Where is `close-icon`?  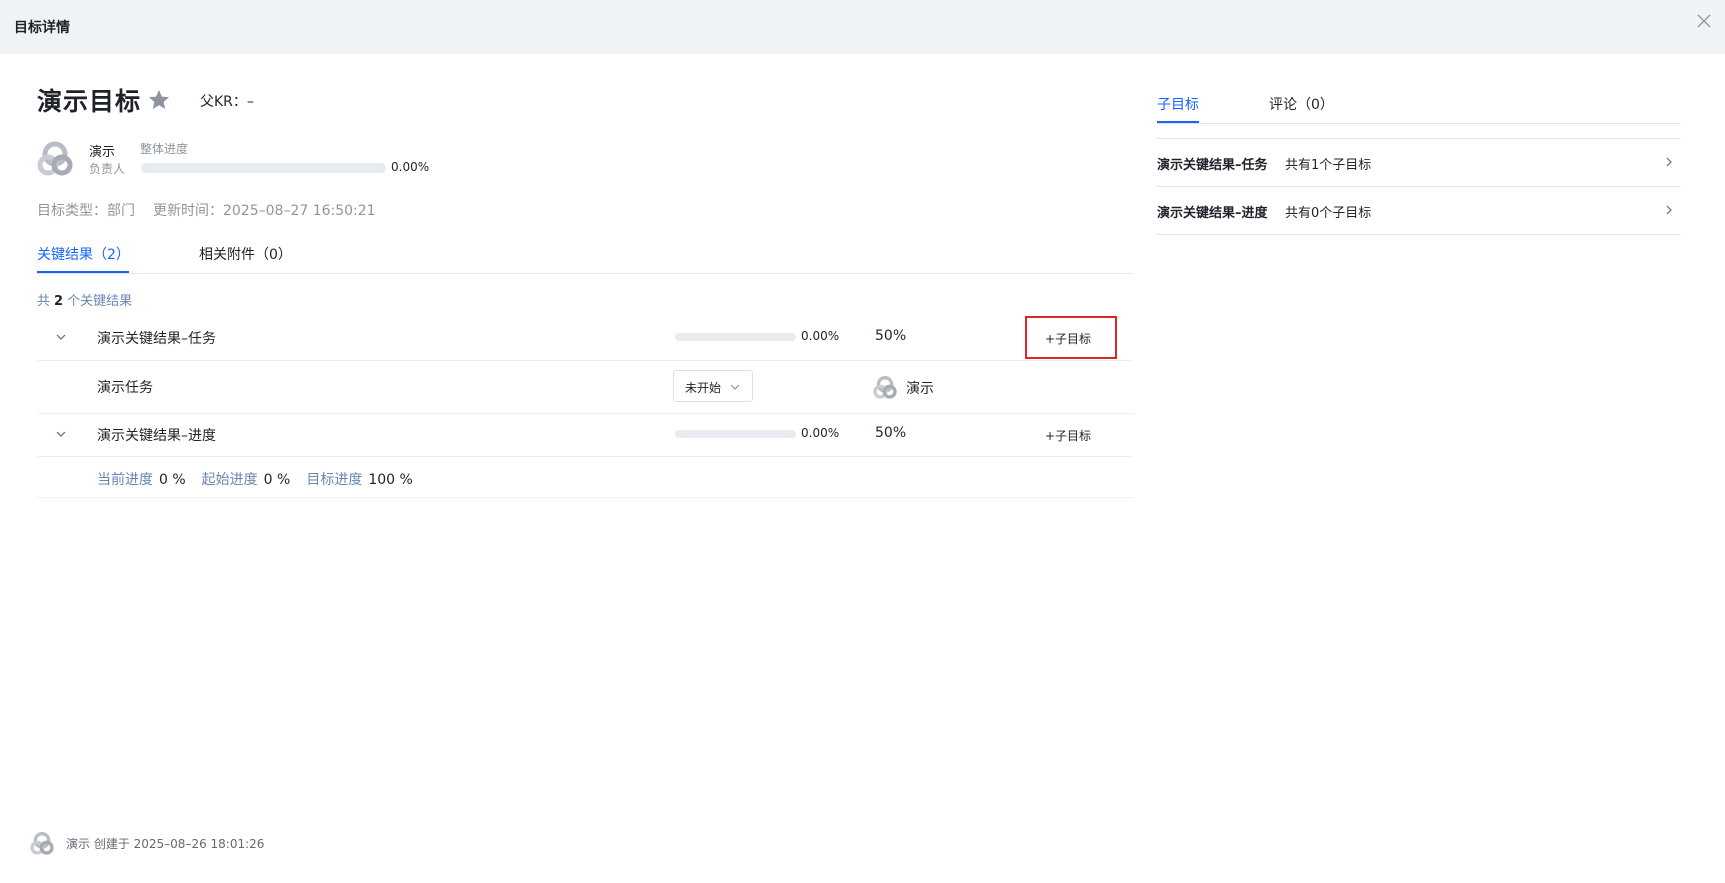 close-icon is located at coordinates (1705, 22).